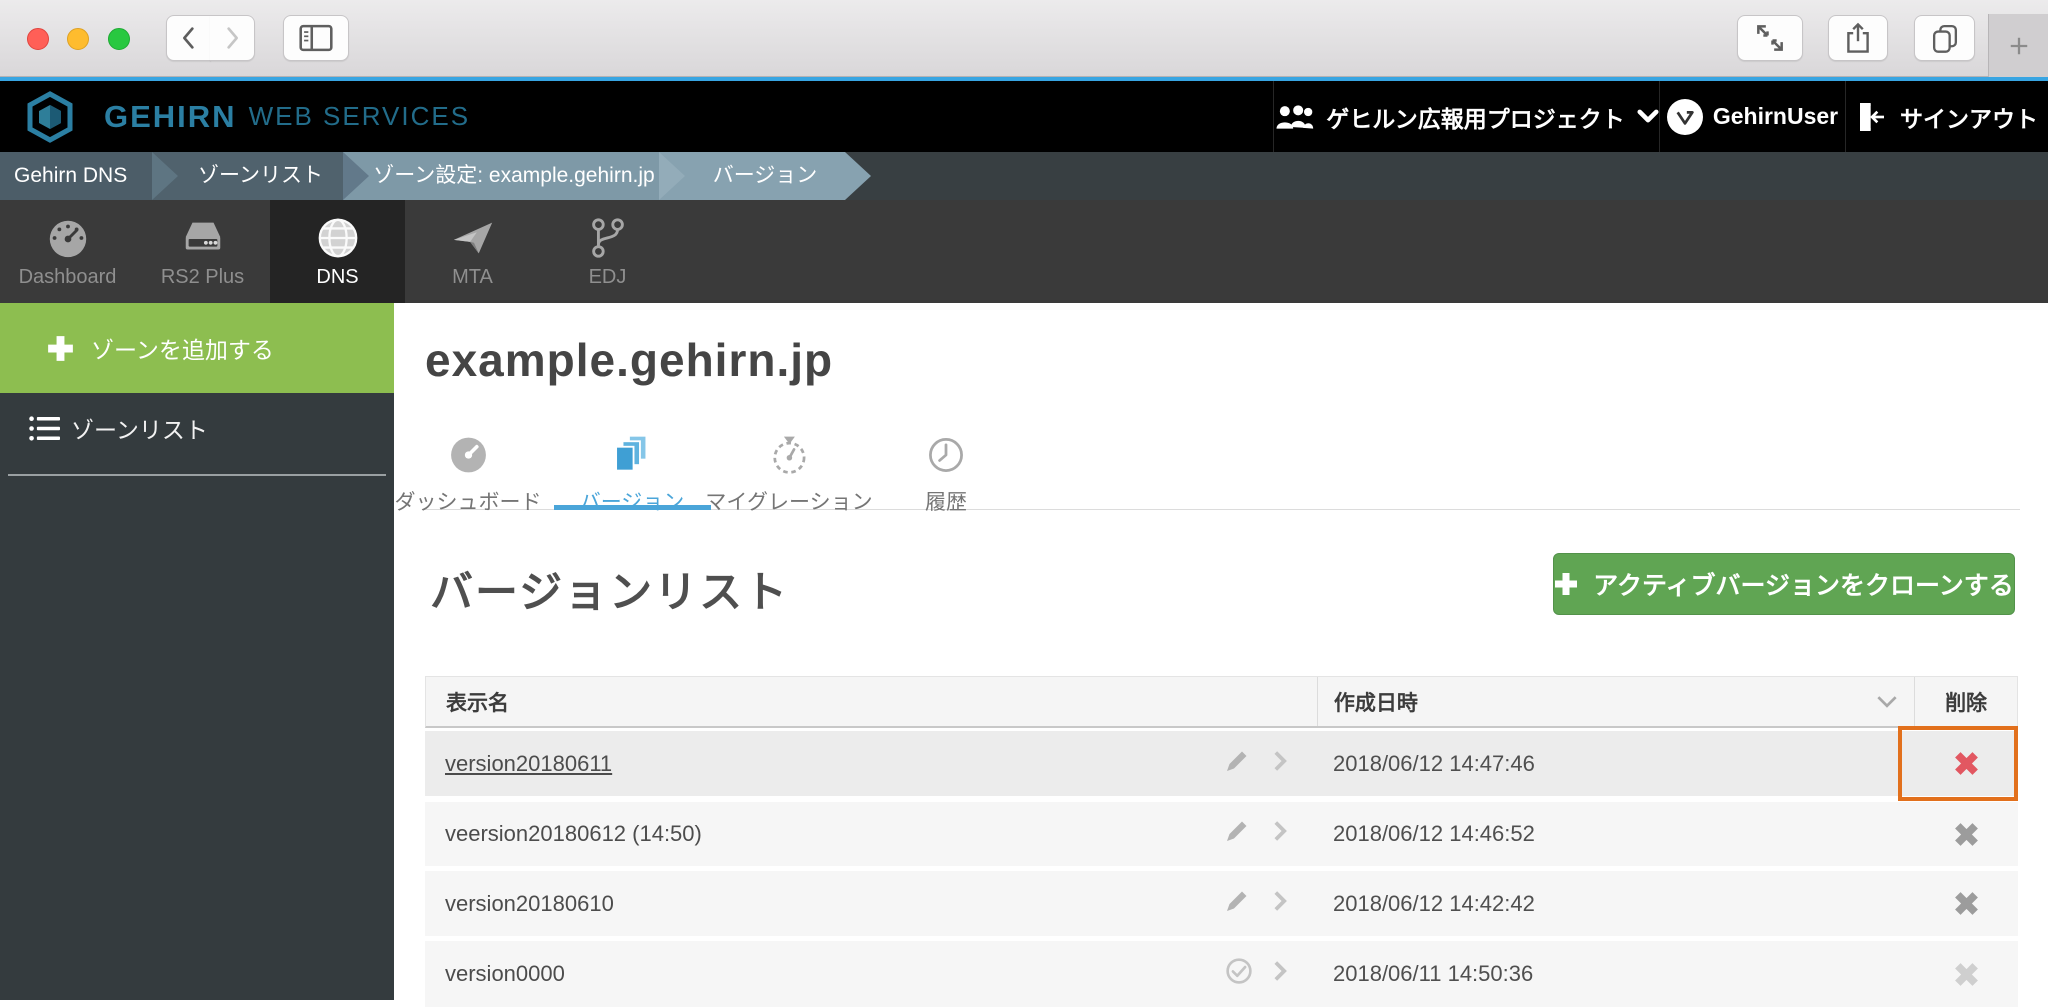 This screenshot has width=2048, height=1007. What do you see at coordinates (1946, 116) in the screenshot?
I see `signout-button: サインアウト` at bounding box center [1946, 116].